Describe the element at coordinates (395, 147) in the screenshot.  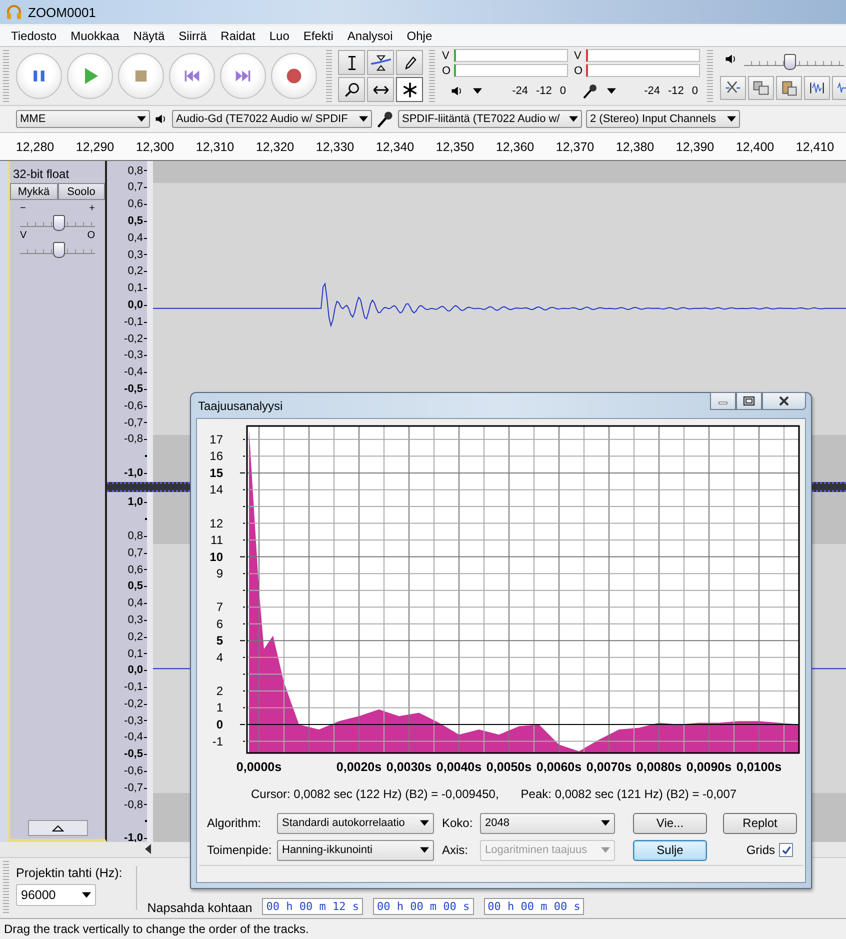
I see `timeline-label: 12,340` at that location.